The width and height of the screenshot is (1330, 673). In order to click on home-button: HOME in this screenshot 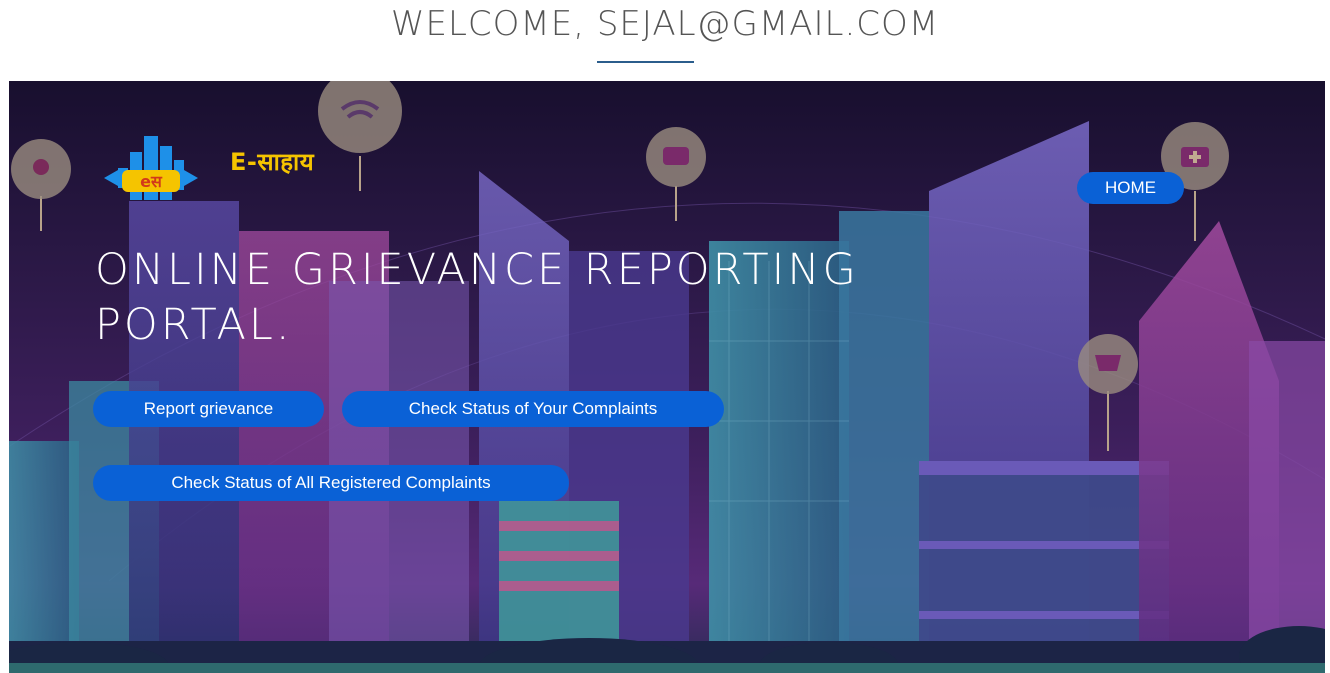, I will do `click(1130, 188)`.